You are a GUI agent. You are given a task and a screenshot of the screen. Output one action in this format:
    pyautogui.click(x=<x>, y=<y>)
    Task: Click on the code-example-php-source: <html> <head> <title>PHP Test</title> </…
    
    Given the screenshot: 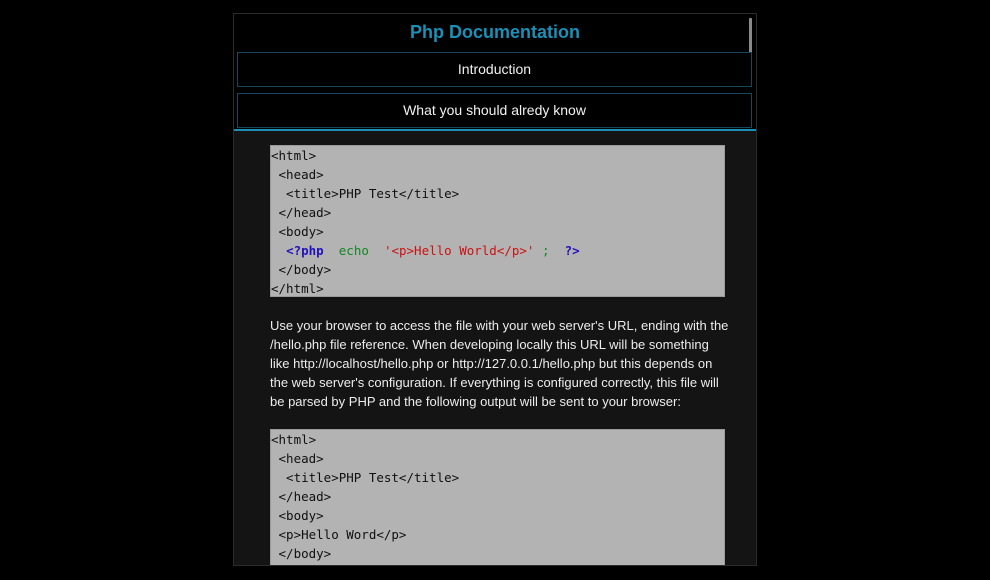 What is the action you would take?
    pyautogui.click(x=497, y=221)
    